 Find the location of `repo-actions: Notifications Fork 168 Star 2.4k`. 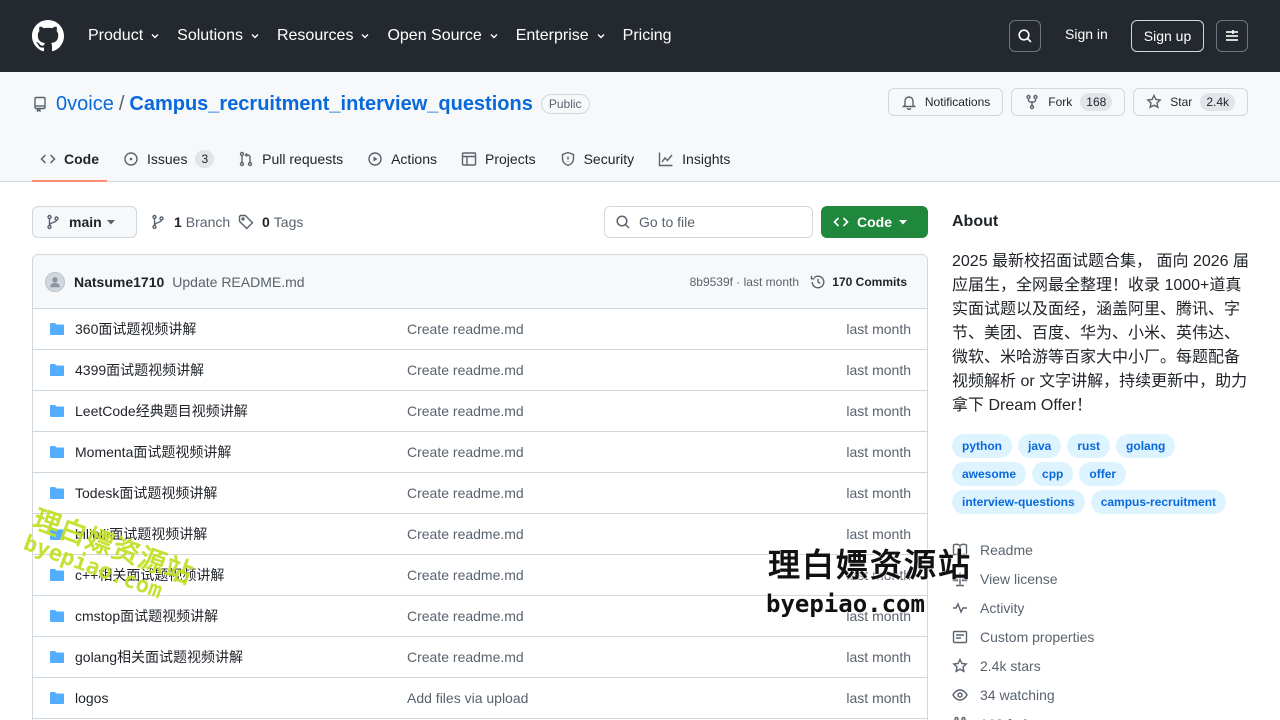

repo-actions: Notifications Fork 168 Star 2.4k is located at coordinates (1064, 102).